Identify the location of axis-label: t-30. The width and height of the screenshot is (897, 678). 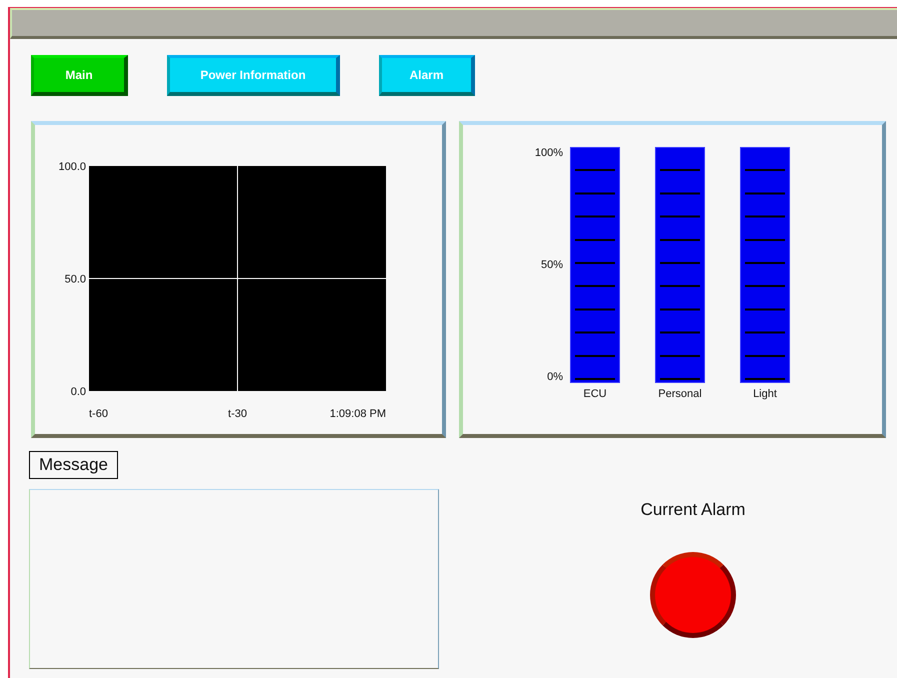
(237, 414).